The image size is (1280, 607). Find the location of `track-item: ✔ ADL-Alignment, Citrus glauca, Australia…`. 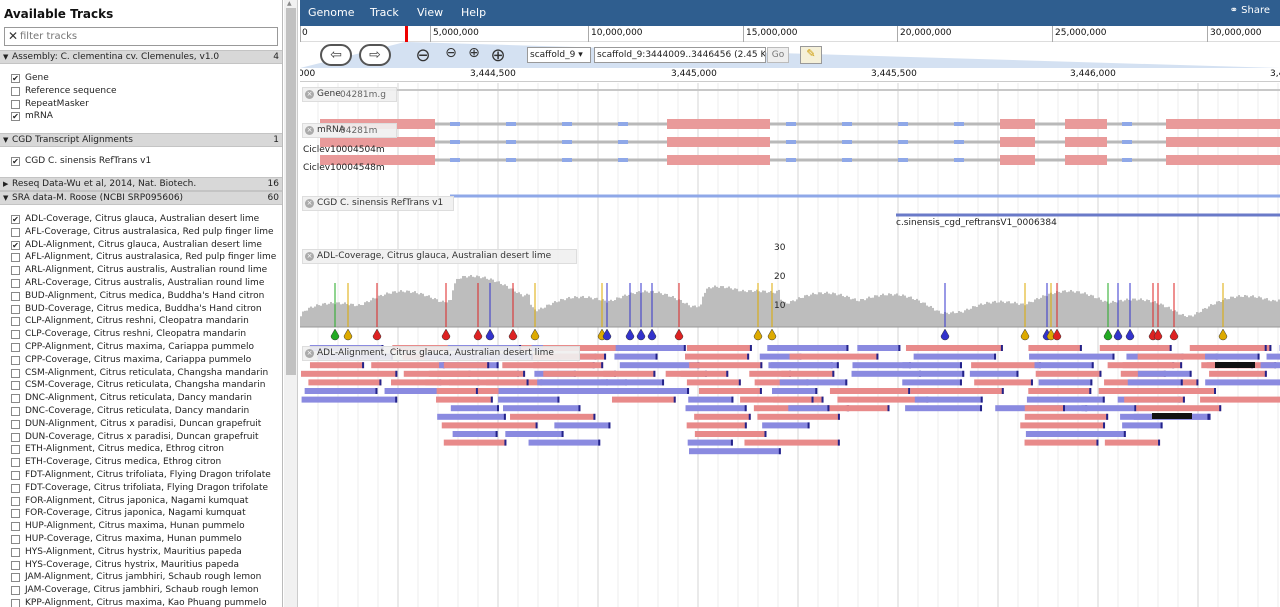

track-item: ✔ ADL-Alignment, Citrus glauca, Australia… is located at coordinates (145, 245).